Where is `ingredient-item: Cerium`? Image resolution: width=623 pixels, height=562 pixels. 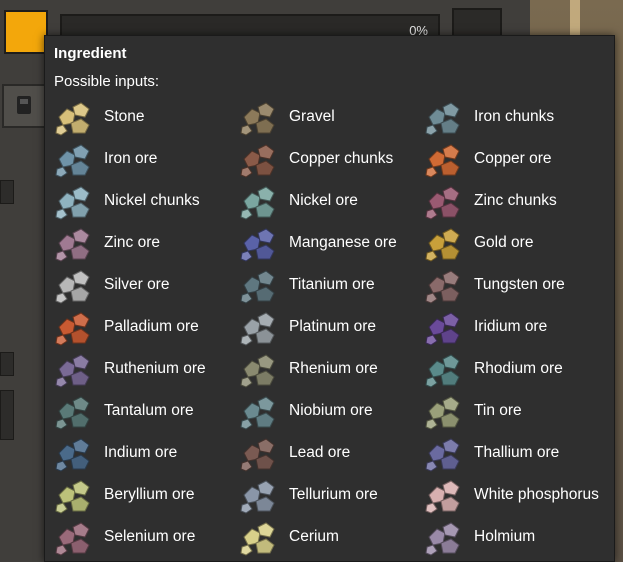 ingredient-item: Cerium is located at coordinates (330, 537).